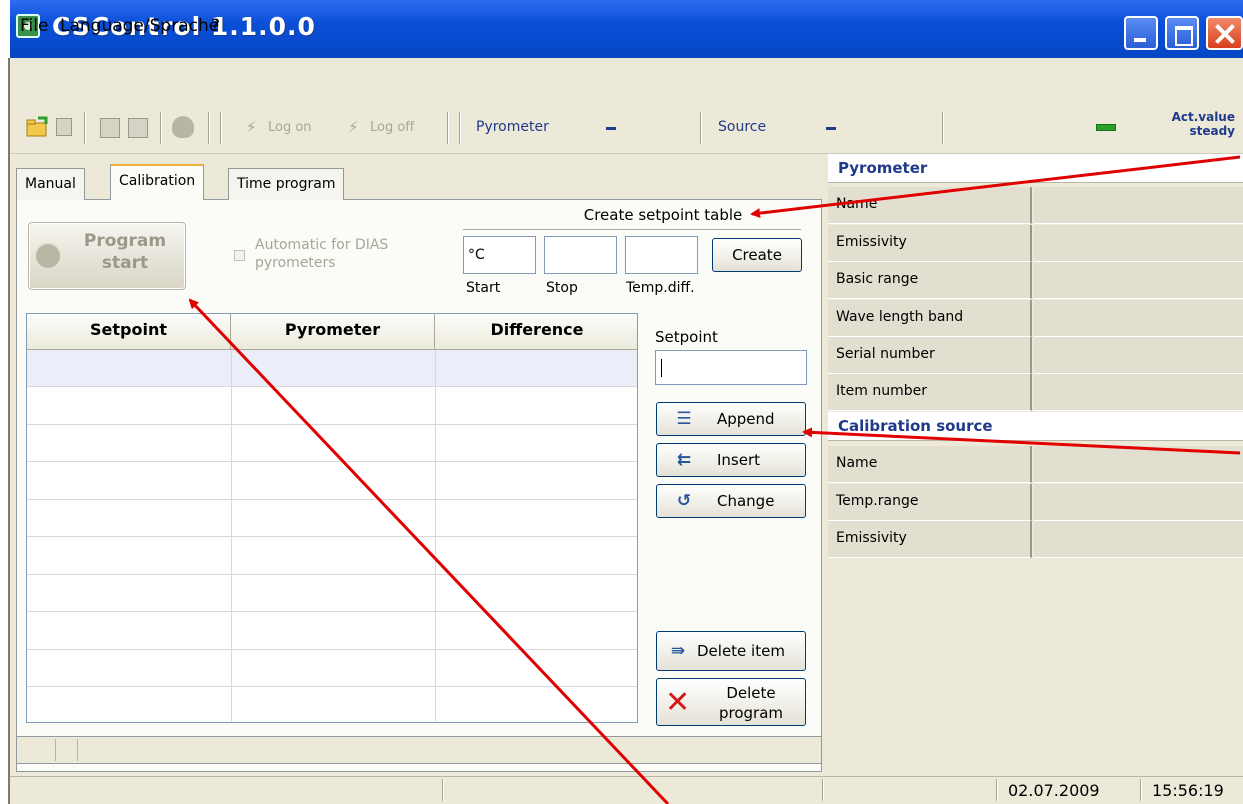 The height and width of the screenshot is (804, 1243). I want to click on close-button, so click(1224, 33).